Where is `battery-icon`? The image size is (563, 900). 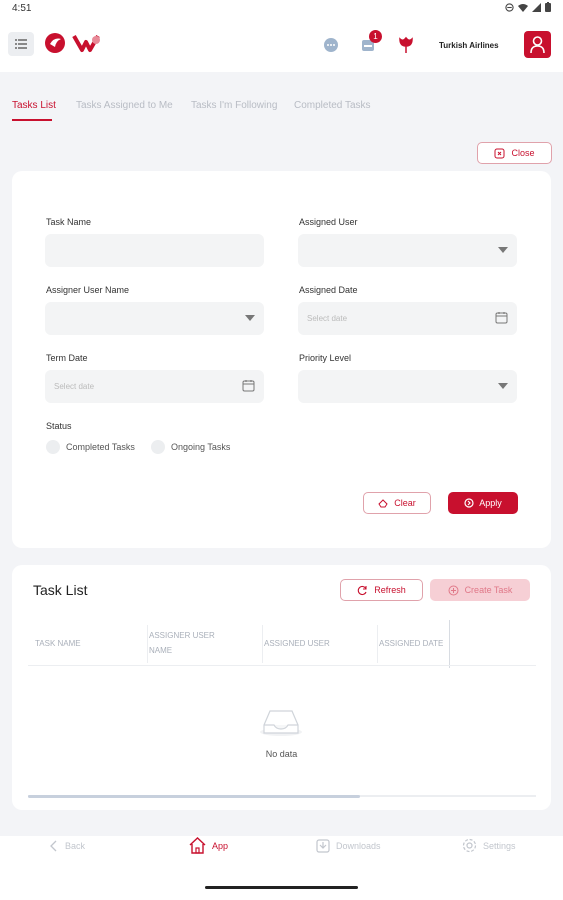
battery-icon is located at coordinates (548, 7).